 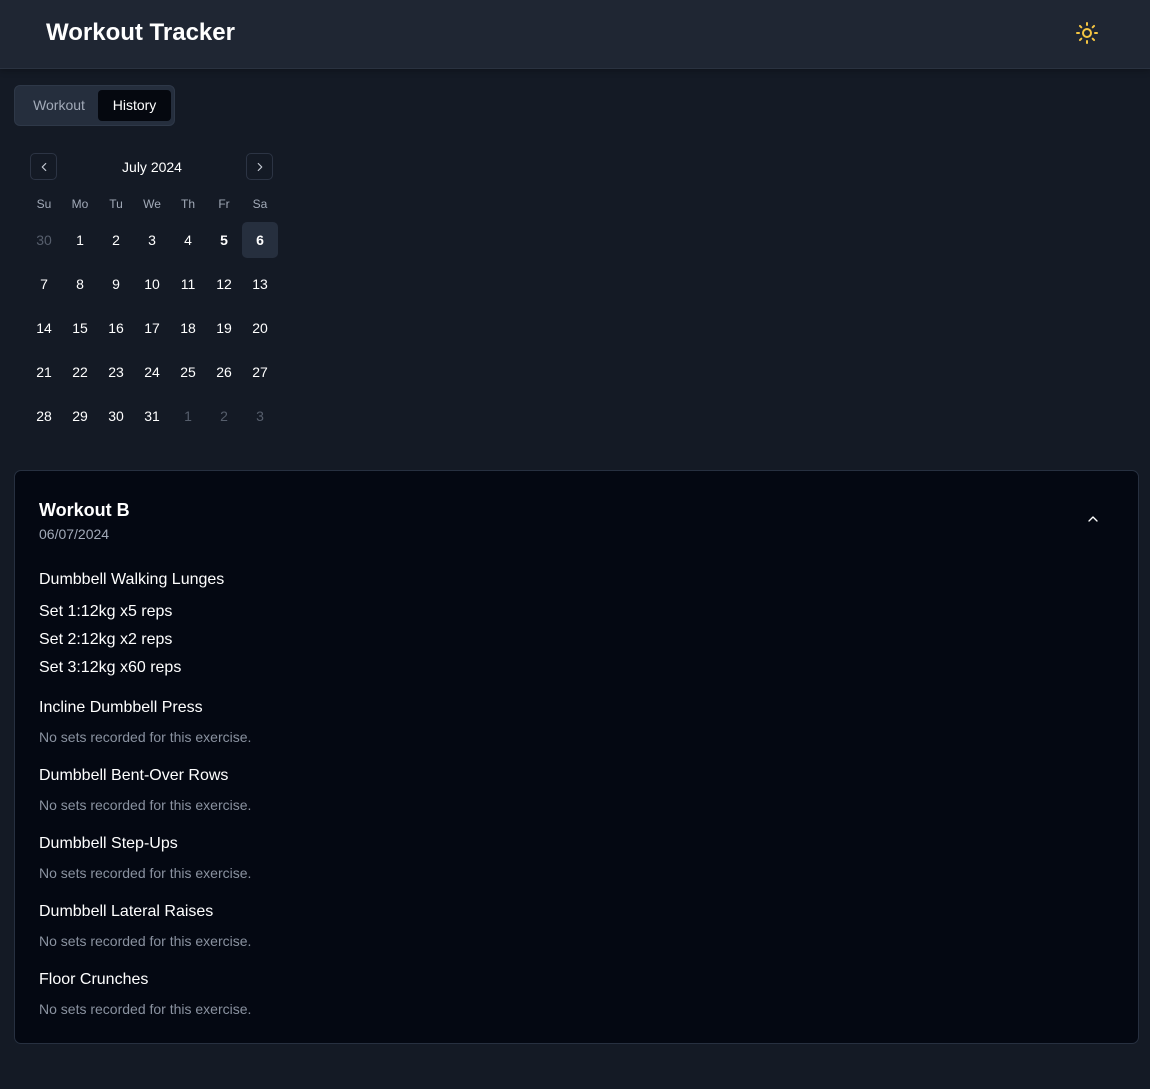 I want to click on calendar-day: 24, so click(x=152, y=372).